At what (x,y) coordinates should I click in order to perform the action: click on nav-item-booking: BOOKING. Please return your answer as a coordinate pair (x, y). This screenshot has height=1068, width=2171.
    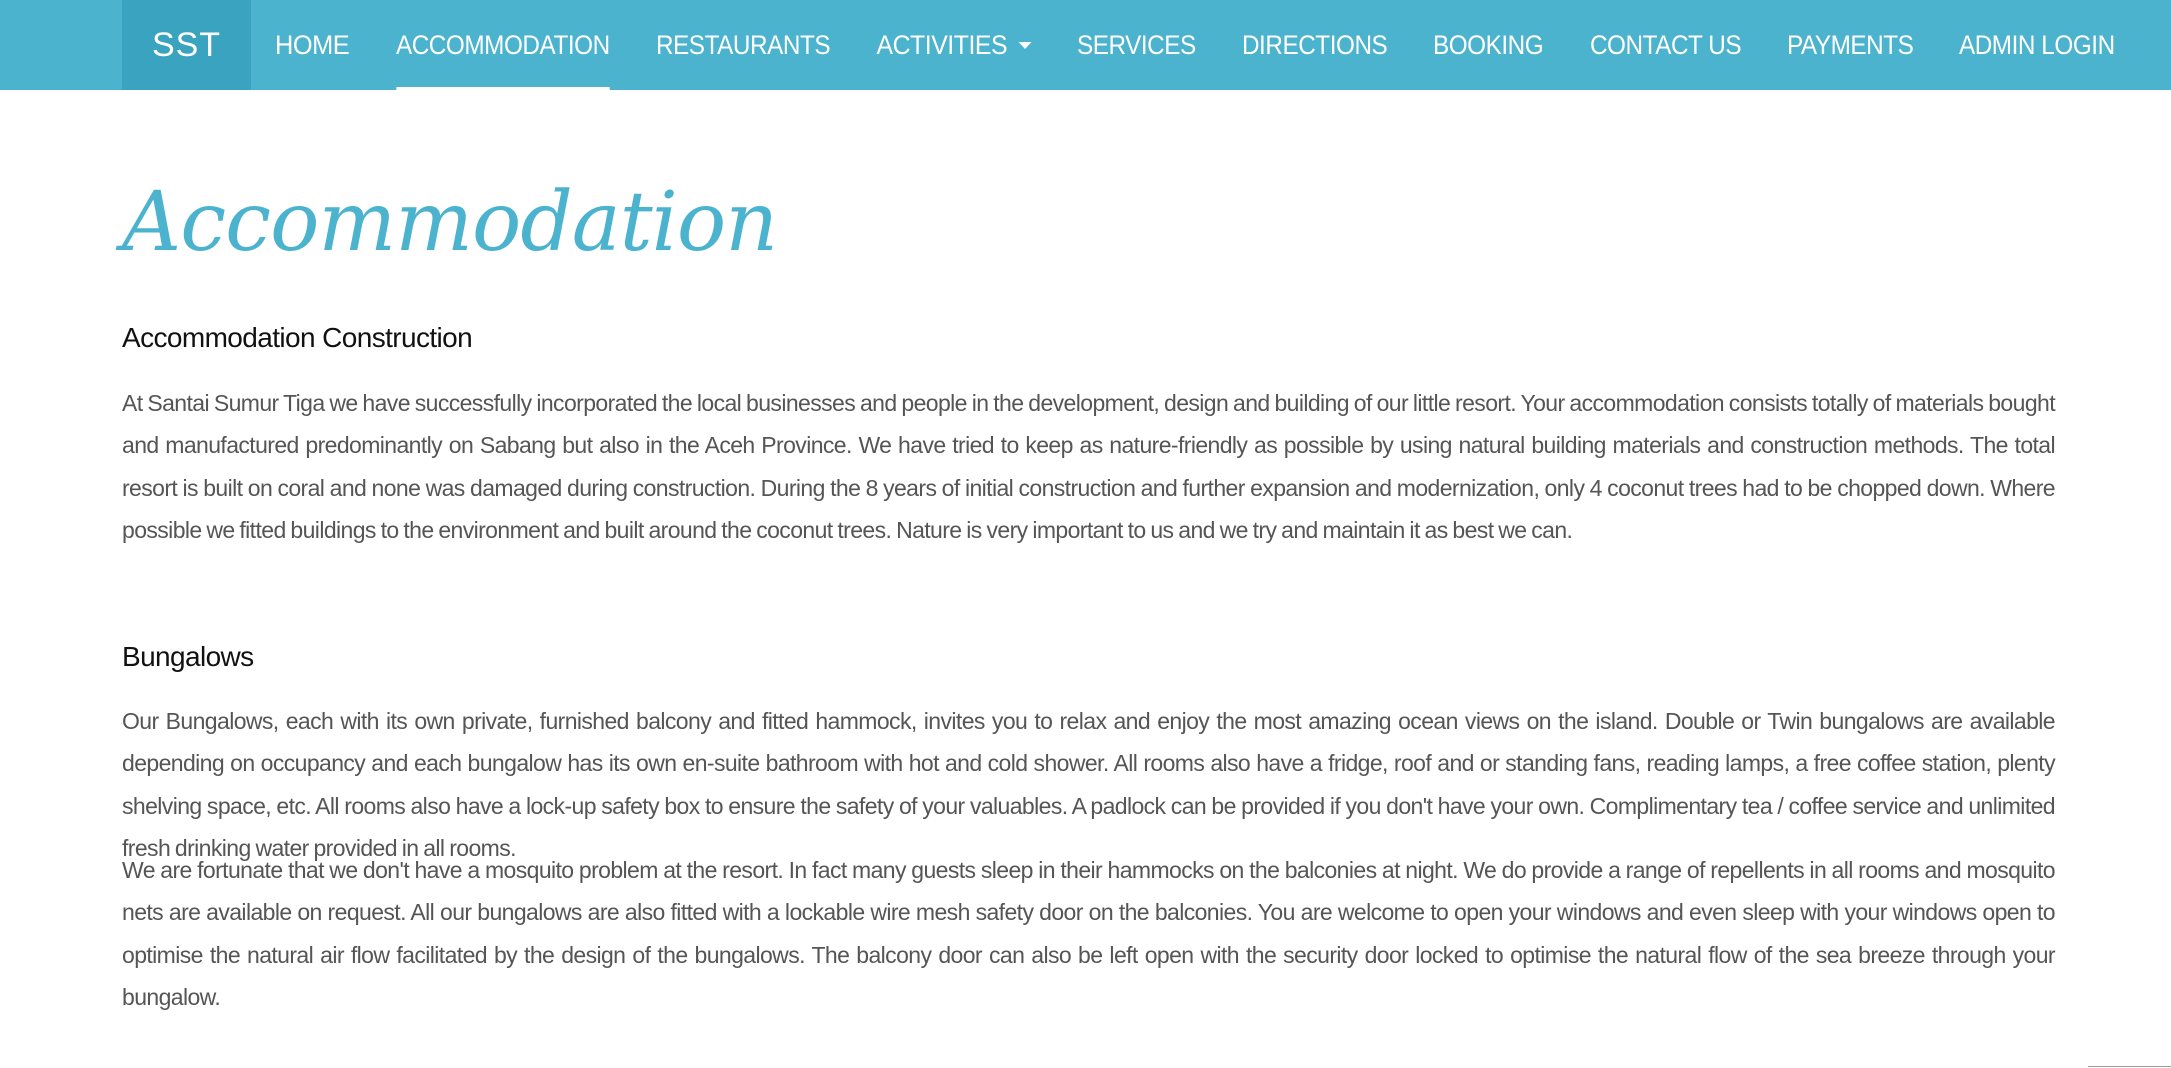
    Looking at the image, I should click on (1488, 45).